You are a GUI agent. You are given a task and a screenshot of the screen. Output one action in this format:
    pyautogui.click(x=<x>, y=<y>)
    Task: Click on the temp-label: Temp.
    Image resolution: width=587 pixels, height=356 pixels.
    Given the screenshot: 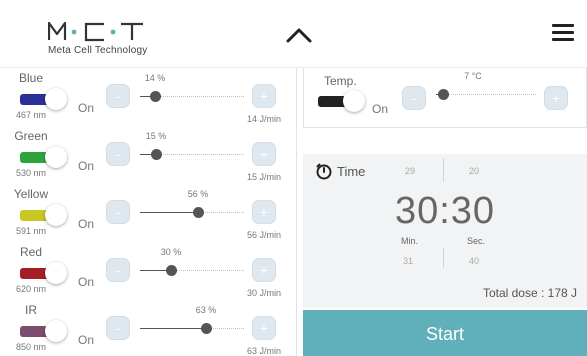 What is the action you would take?
    pyautogui.click(x=340, y=81)
    